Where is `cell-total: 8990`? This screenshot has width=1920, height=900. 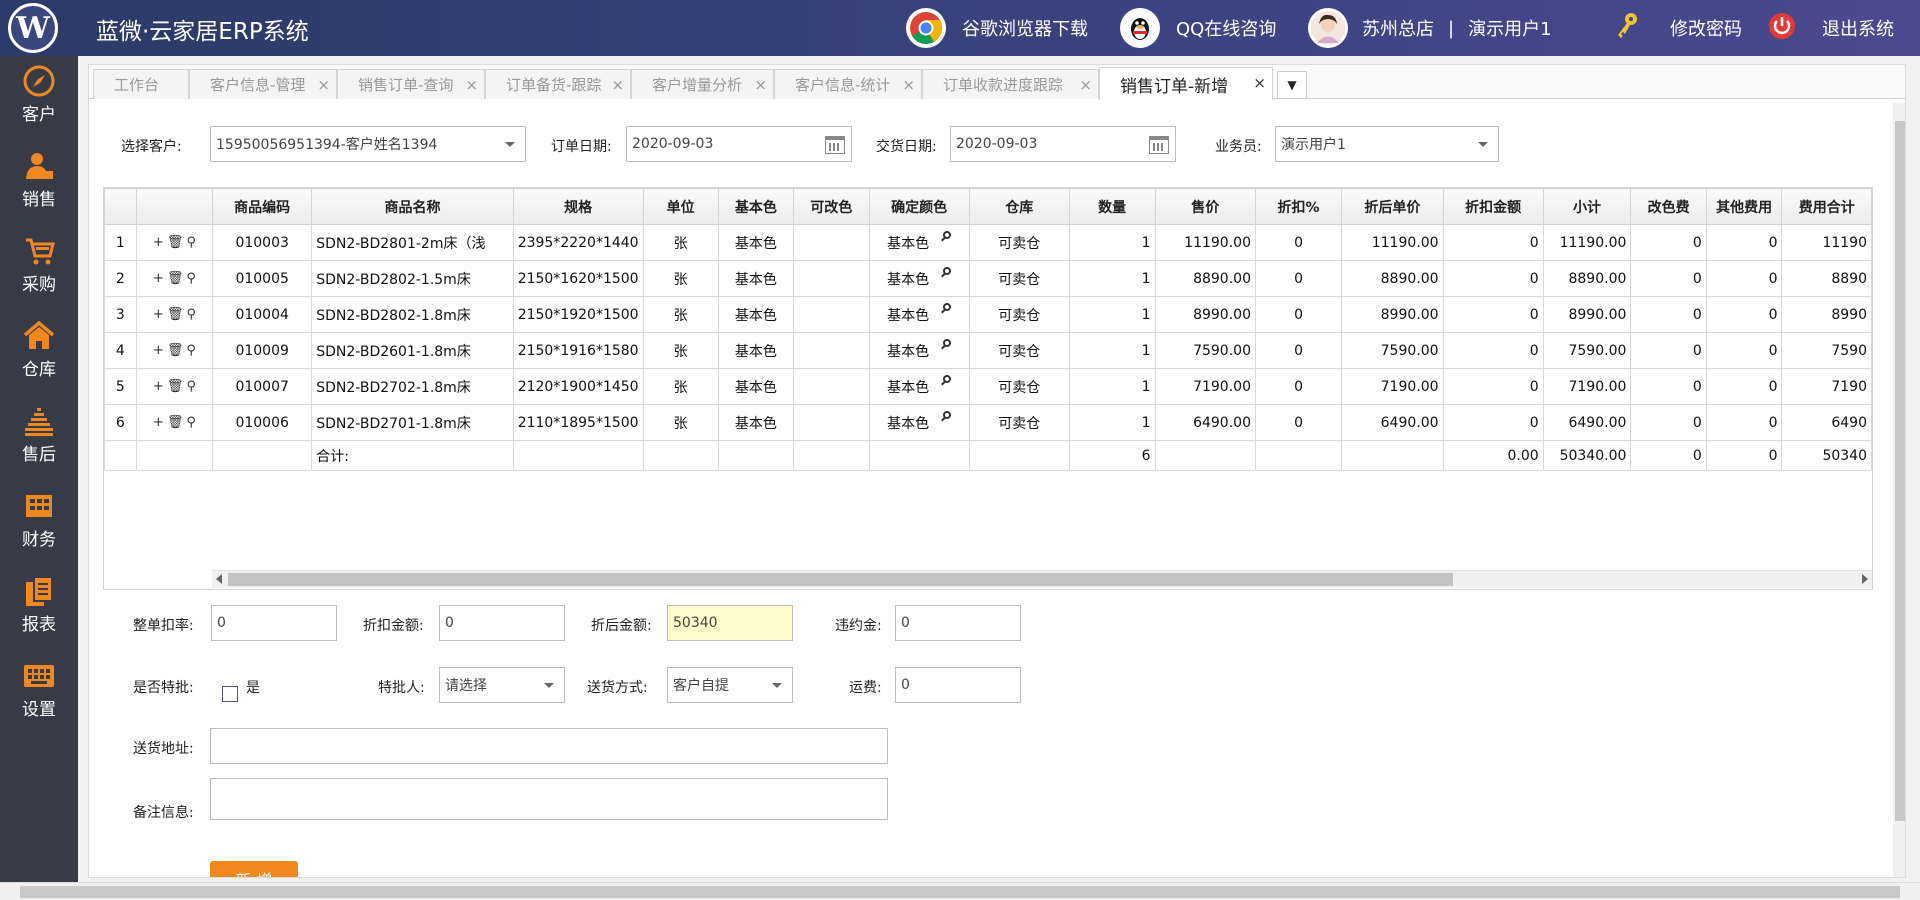
cell-total: 8990 is located at coordinates (1826, 314).